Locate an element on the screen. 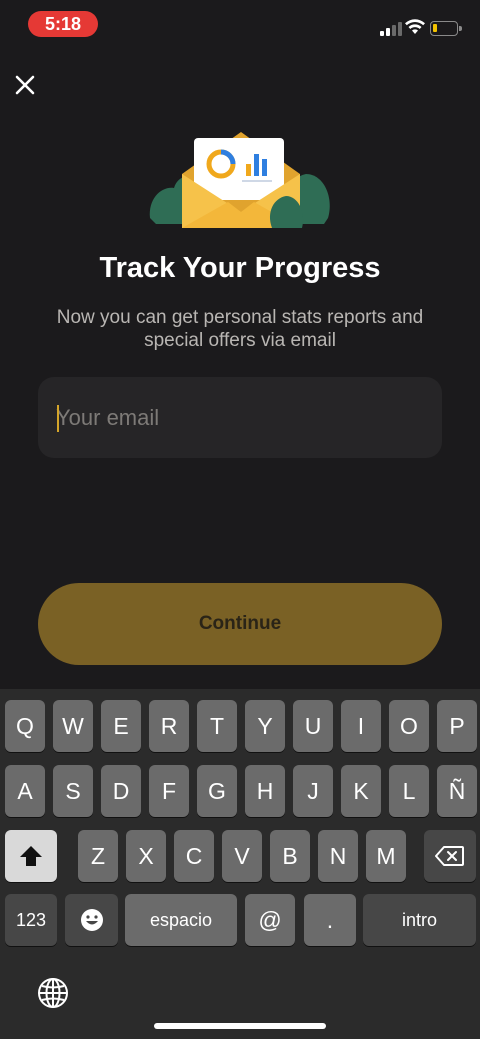 Image resolution: width=480 pixels, height=1039 pixels. delete-key is located at coordinates (450, 856).